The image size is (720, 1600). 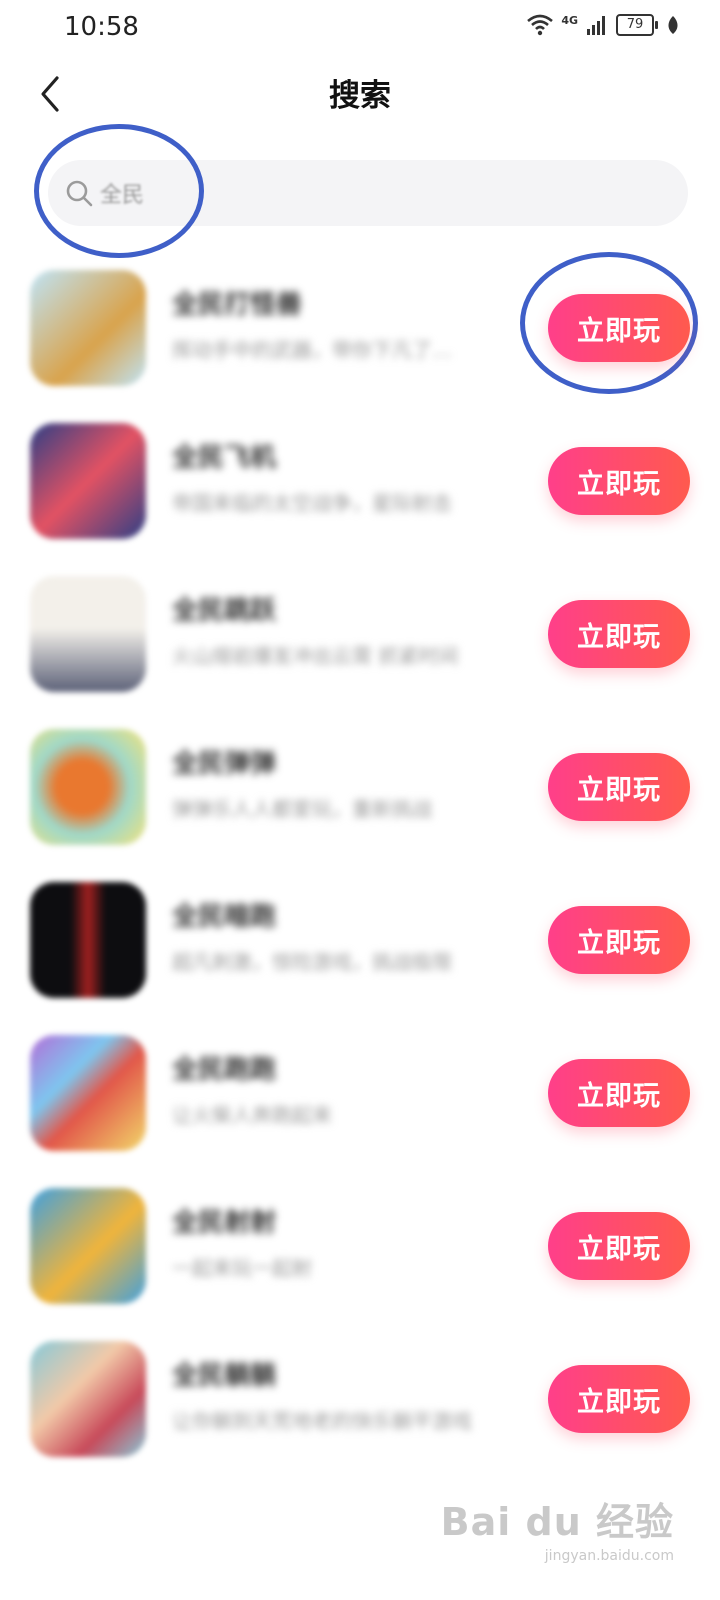 I want to click on list-item: 全民弹弹 弹弹乐人人都爱玩，重新挑战 立即玩, so click(x=360, y=797).